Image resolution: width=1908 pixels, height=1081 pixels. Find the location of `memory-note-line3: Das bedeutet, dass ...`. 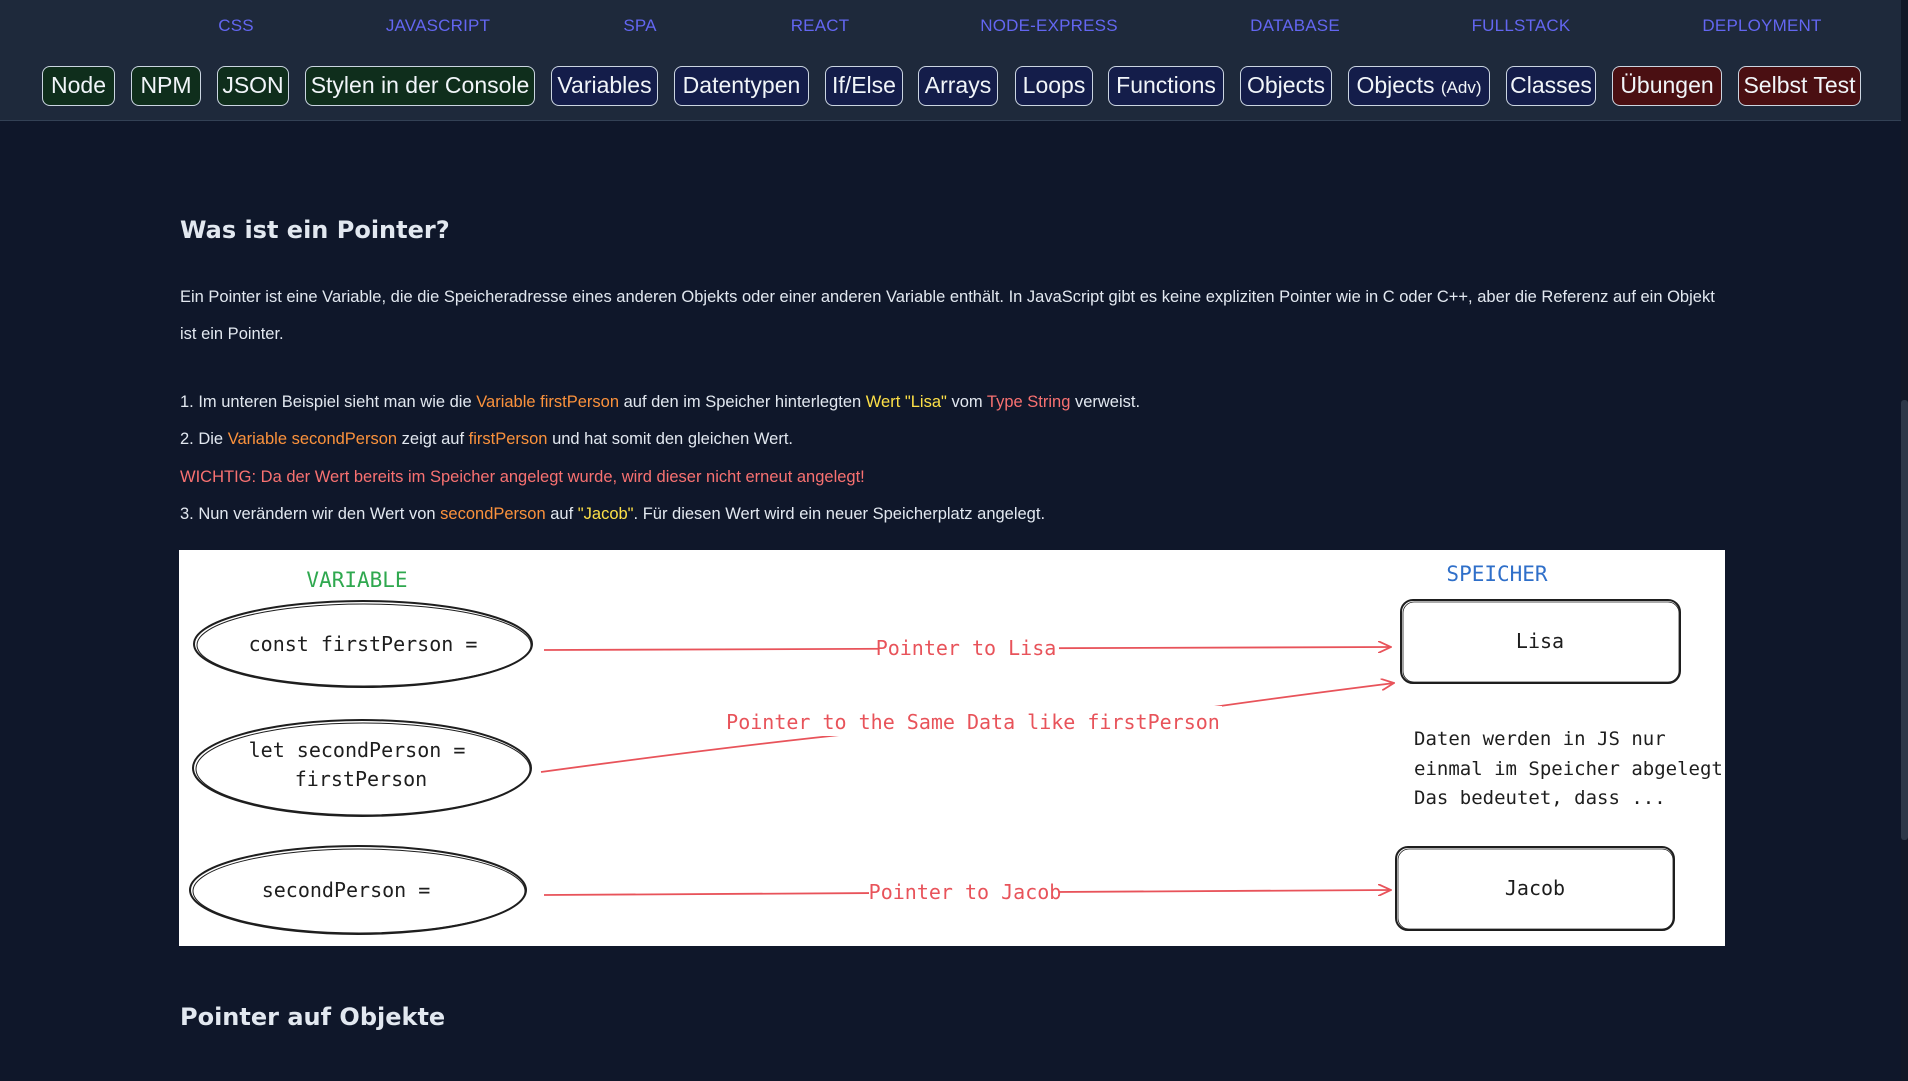

memory-note-line3: Das bedeutet, dass ... is located at coordinates (1540, 798).